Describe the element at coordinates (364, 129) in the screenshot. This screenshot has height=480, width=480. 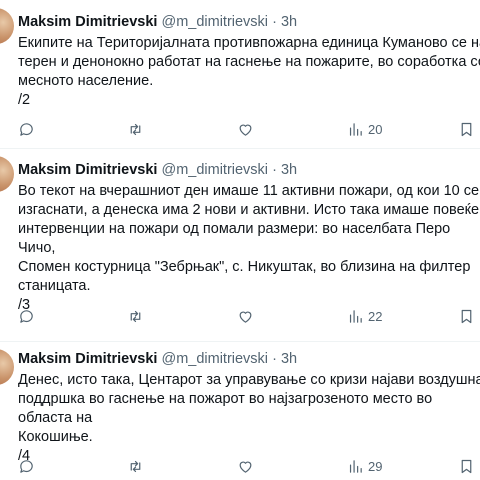
I see `views-button: 20` at that location.